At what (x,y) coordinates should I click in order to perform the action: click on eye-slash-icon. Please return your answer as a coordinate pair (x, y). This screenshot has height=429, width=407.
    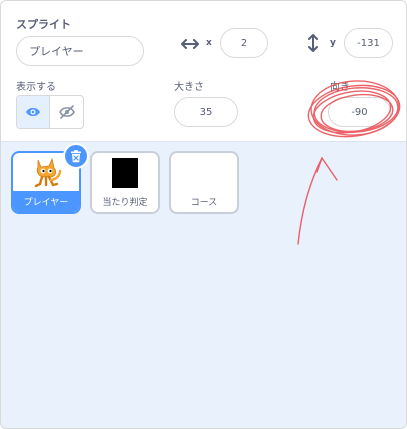
    Looking at the image, I should click on (66, 112).